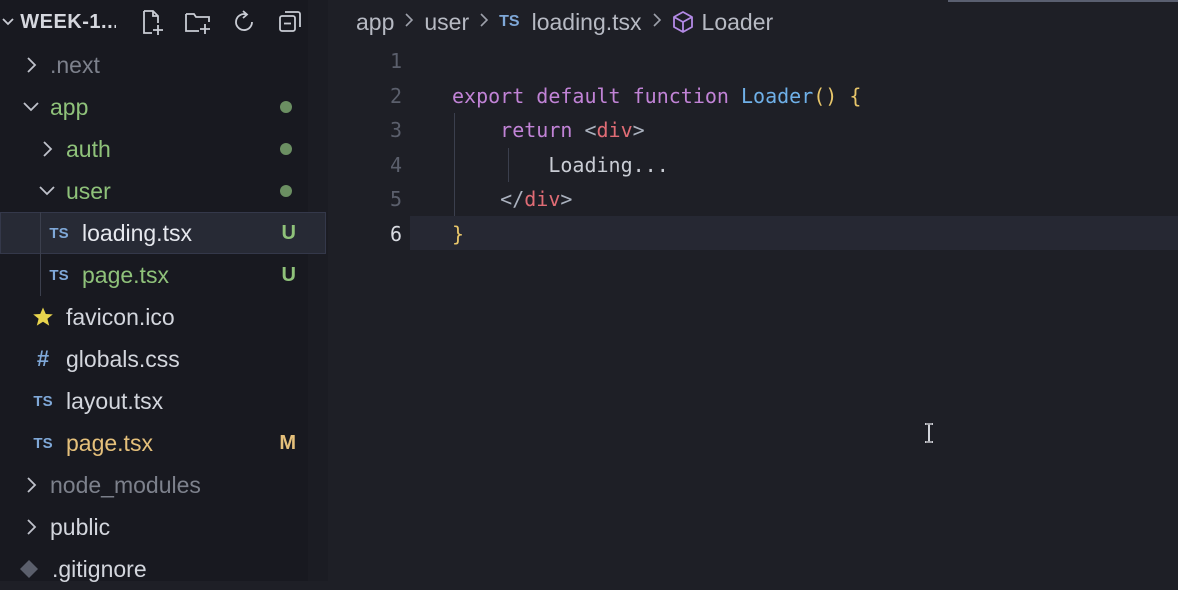 This screenshot has width=1178, height=590. Describe the element at coordinates (221, 22) in the screenshot. I see `explorer-actions` at that location.